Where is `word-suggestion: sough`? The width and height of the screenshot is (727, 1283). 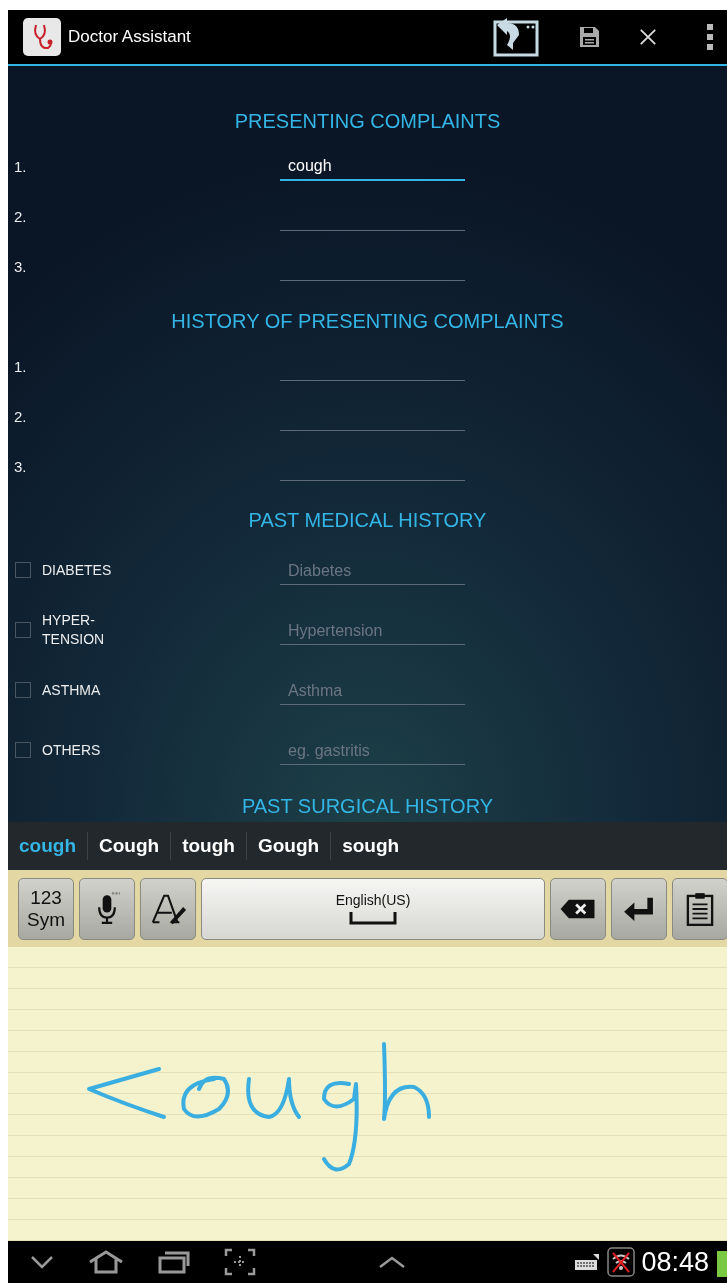 word-suggestion: sough is located at coordinates (371, 846).